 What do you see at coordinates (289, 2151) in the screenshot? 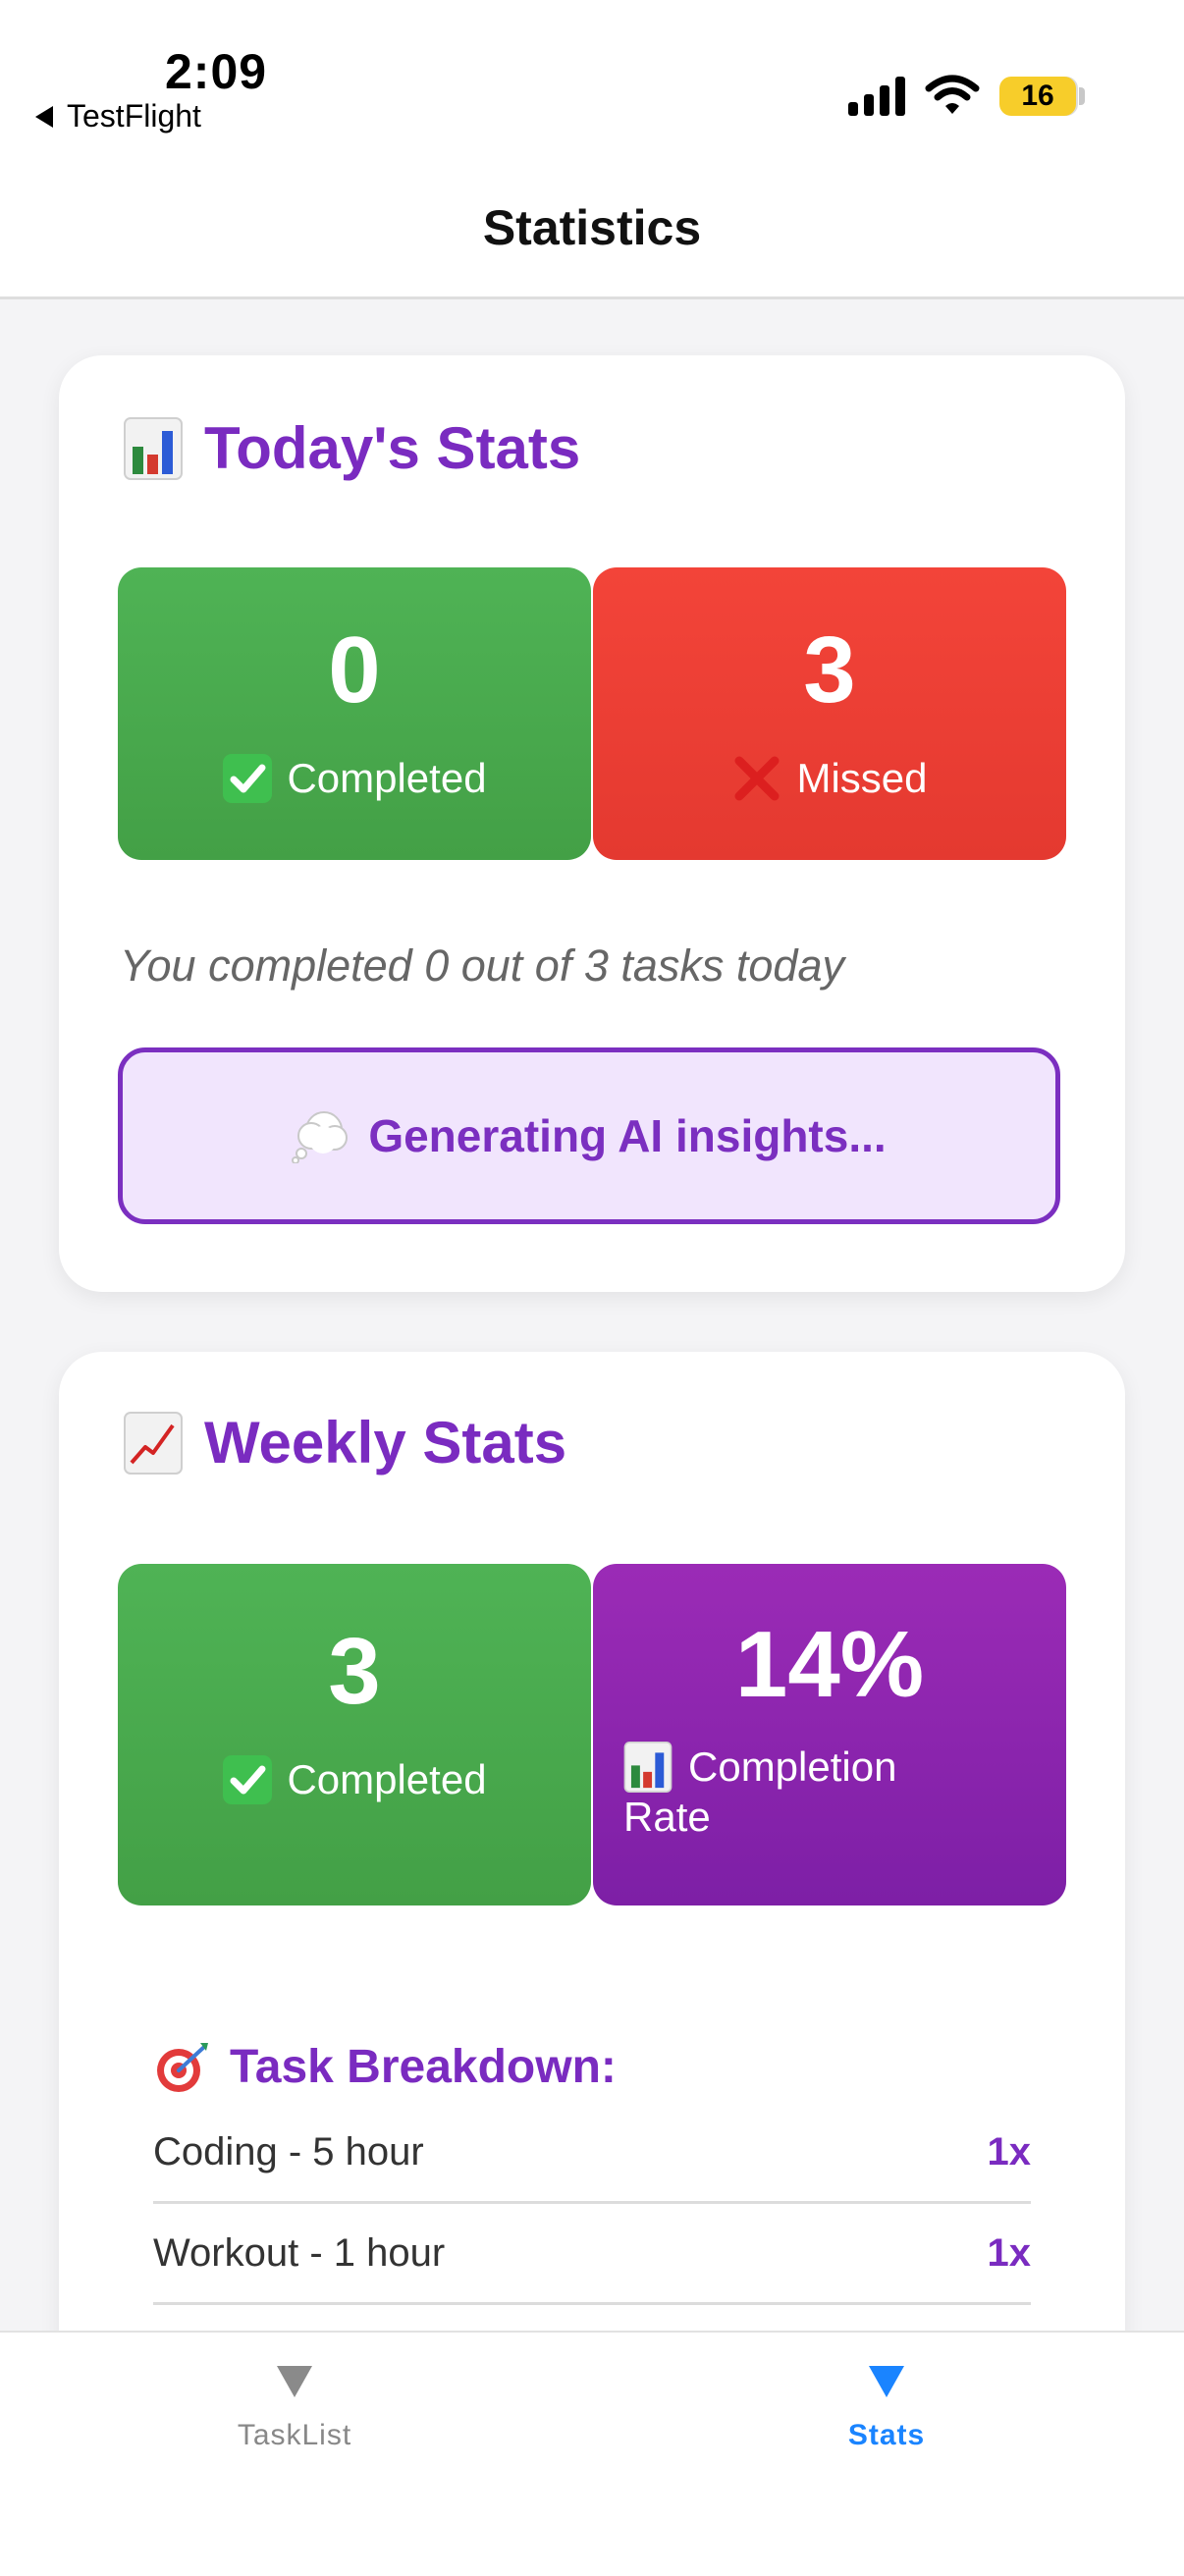
I see `breakdown-task-name: Coding - 5 hour` at bounding box center [289, 2151].